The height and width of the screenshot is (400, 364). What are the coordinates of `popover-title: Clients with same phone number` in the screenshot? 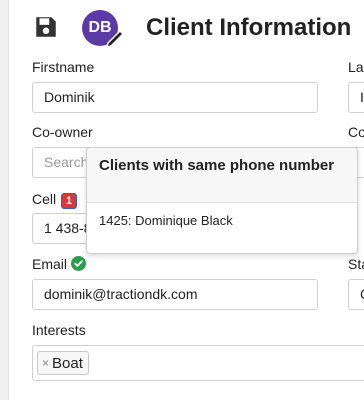 It's located at (222, 175).